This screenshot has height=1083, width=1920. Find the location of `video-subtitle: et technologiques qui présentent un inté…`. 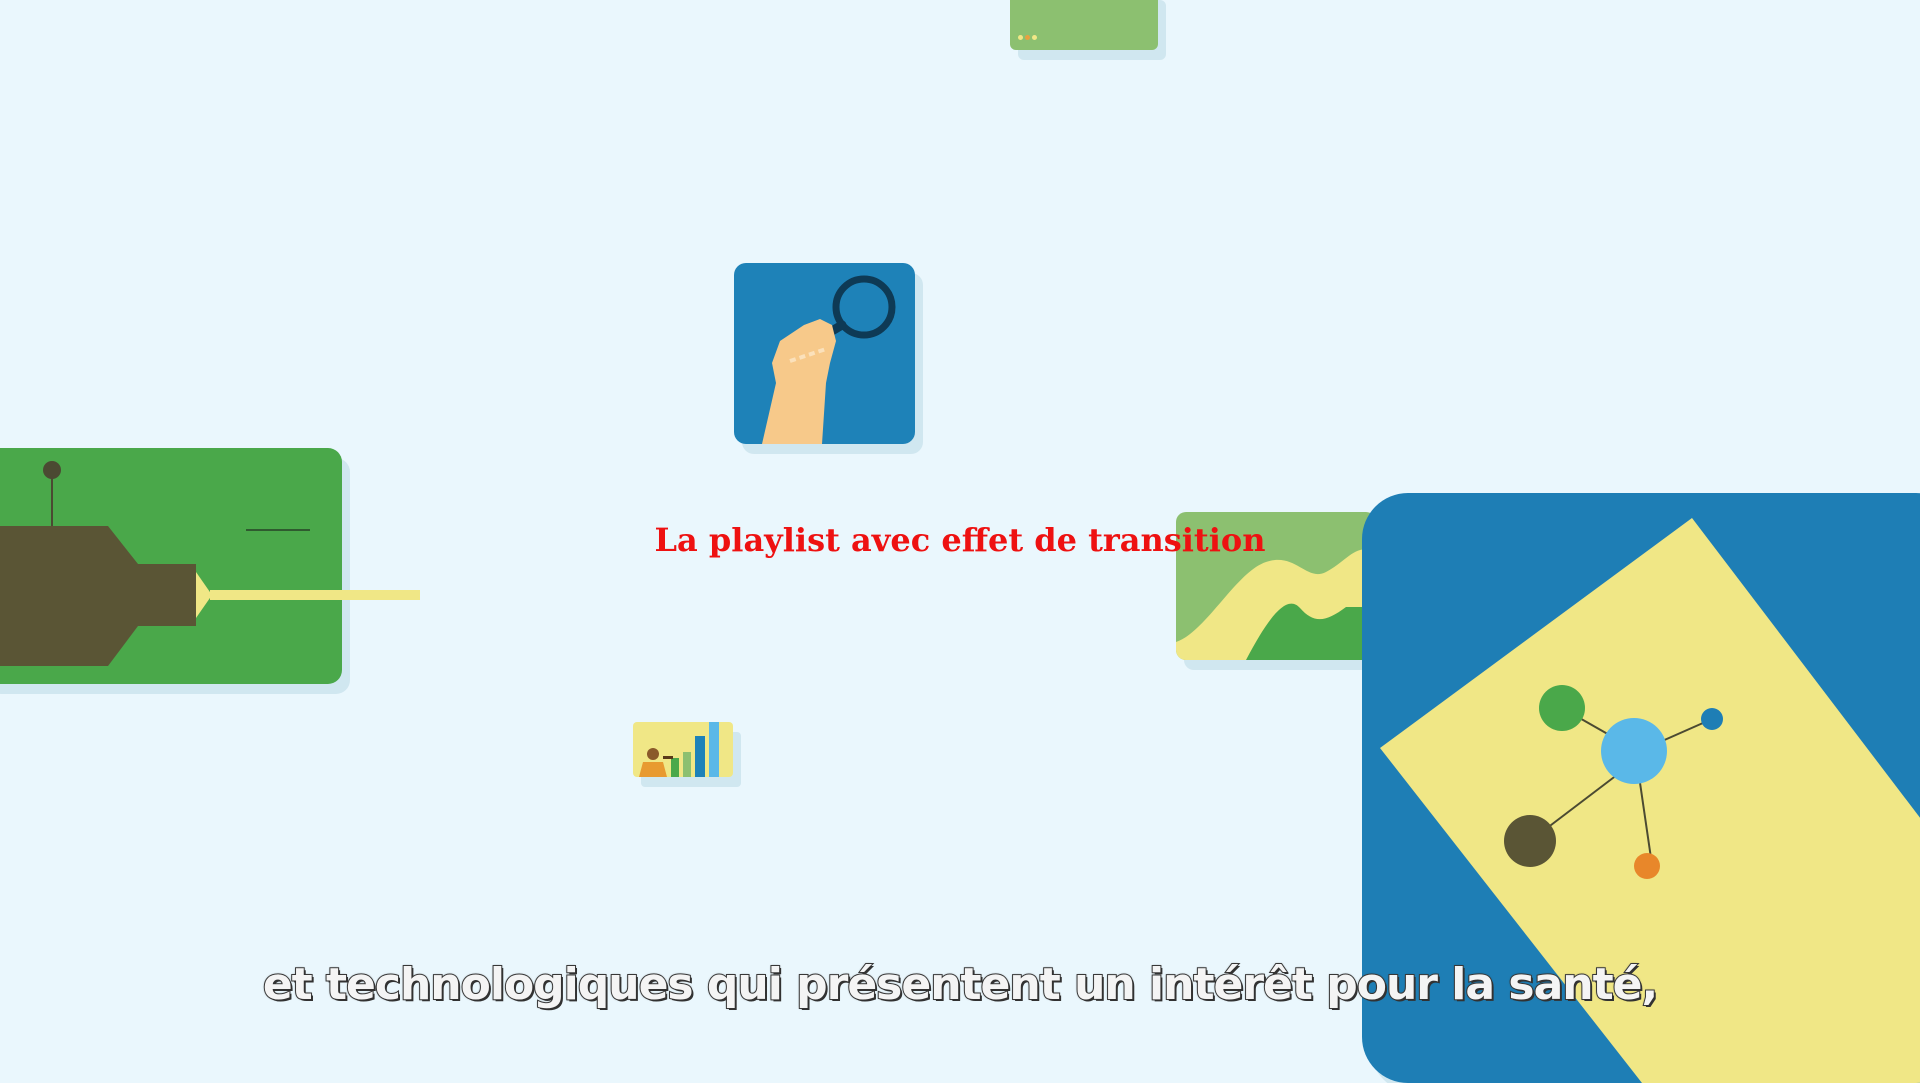

video-subtitle: et technologiques qui présentent un inté… is located at coordinates (960, 984).